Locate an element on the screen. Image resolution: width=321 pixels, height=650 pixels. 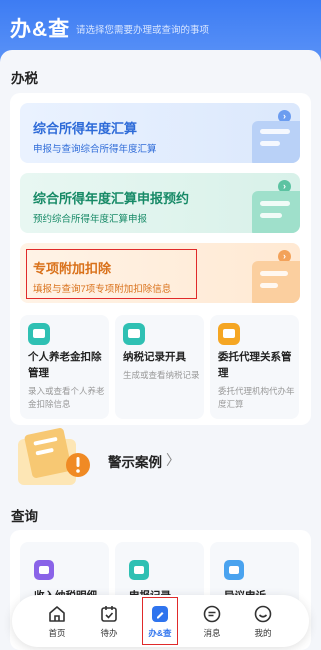
page-subtitle: 请选择您需要办理或查询的事项 is located at coordinates (143, 30).